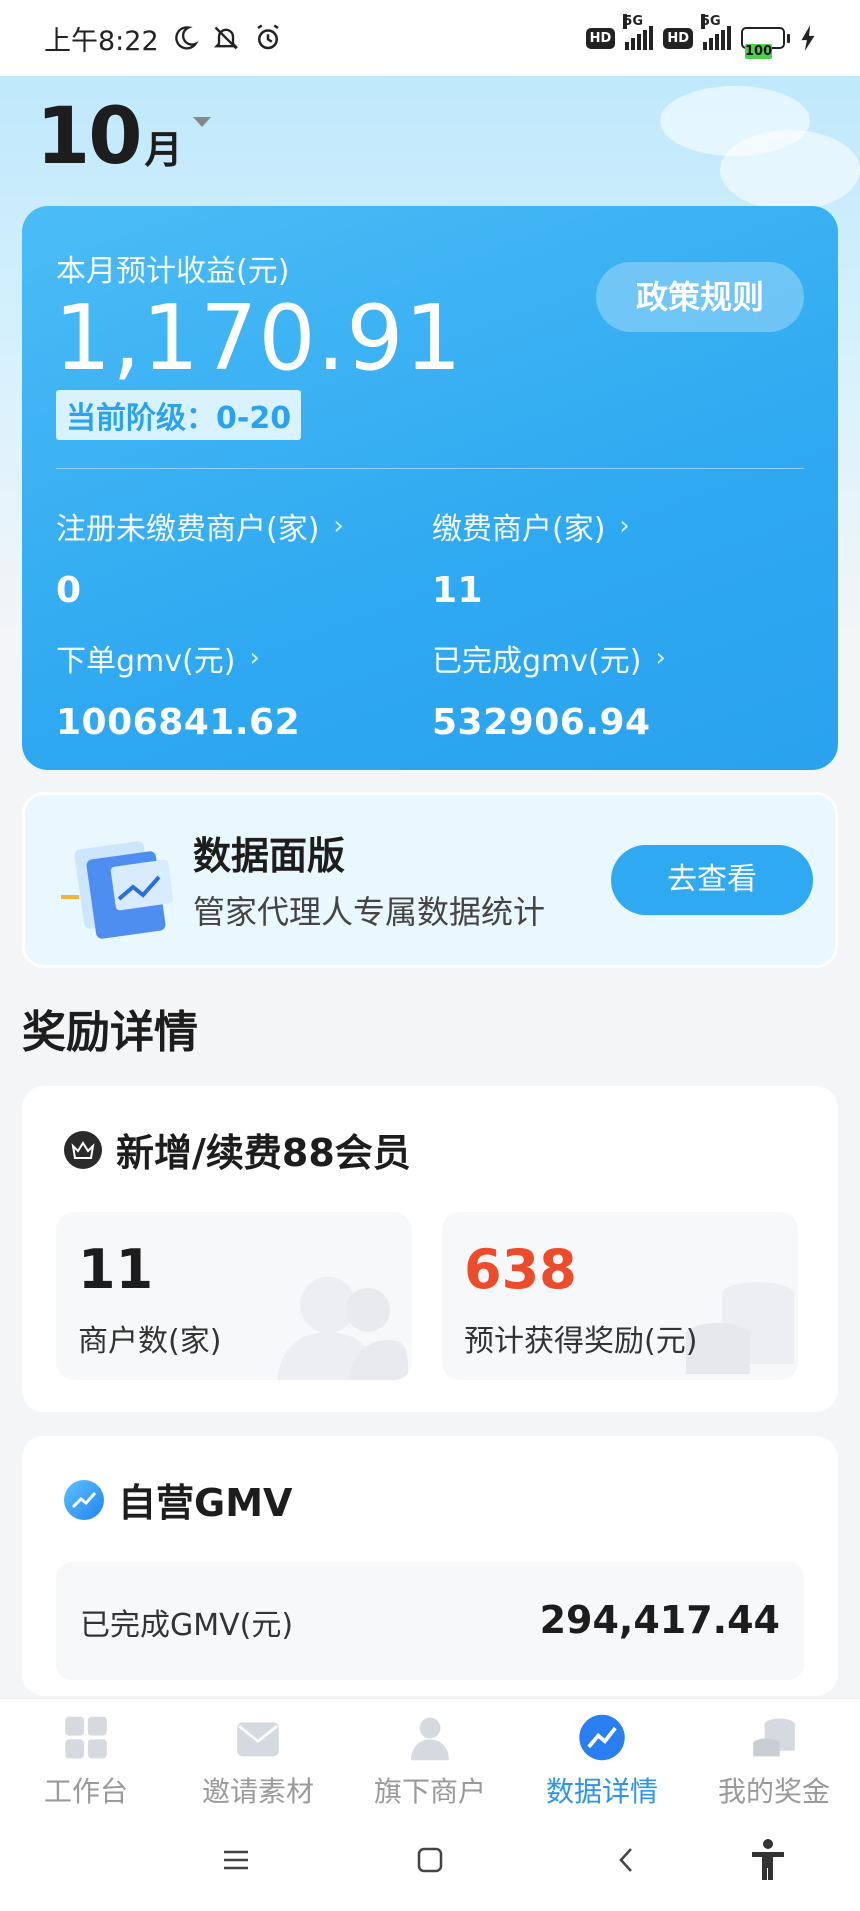 The width and height of the screenshot is (860, 1911). What do you see at coordinates (700, 36) in the screenshot?
I see `status-right: HD 5G HD 5G 100` at bounding box center [700, 36].